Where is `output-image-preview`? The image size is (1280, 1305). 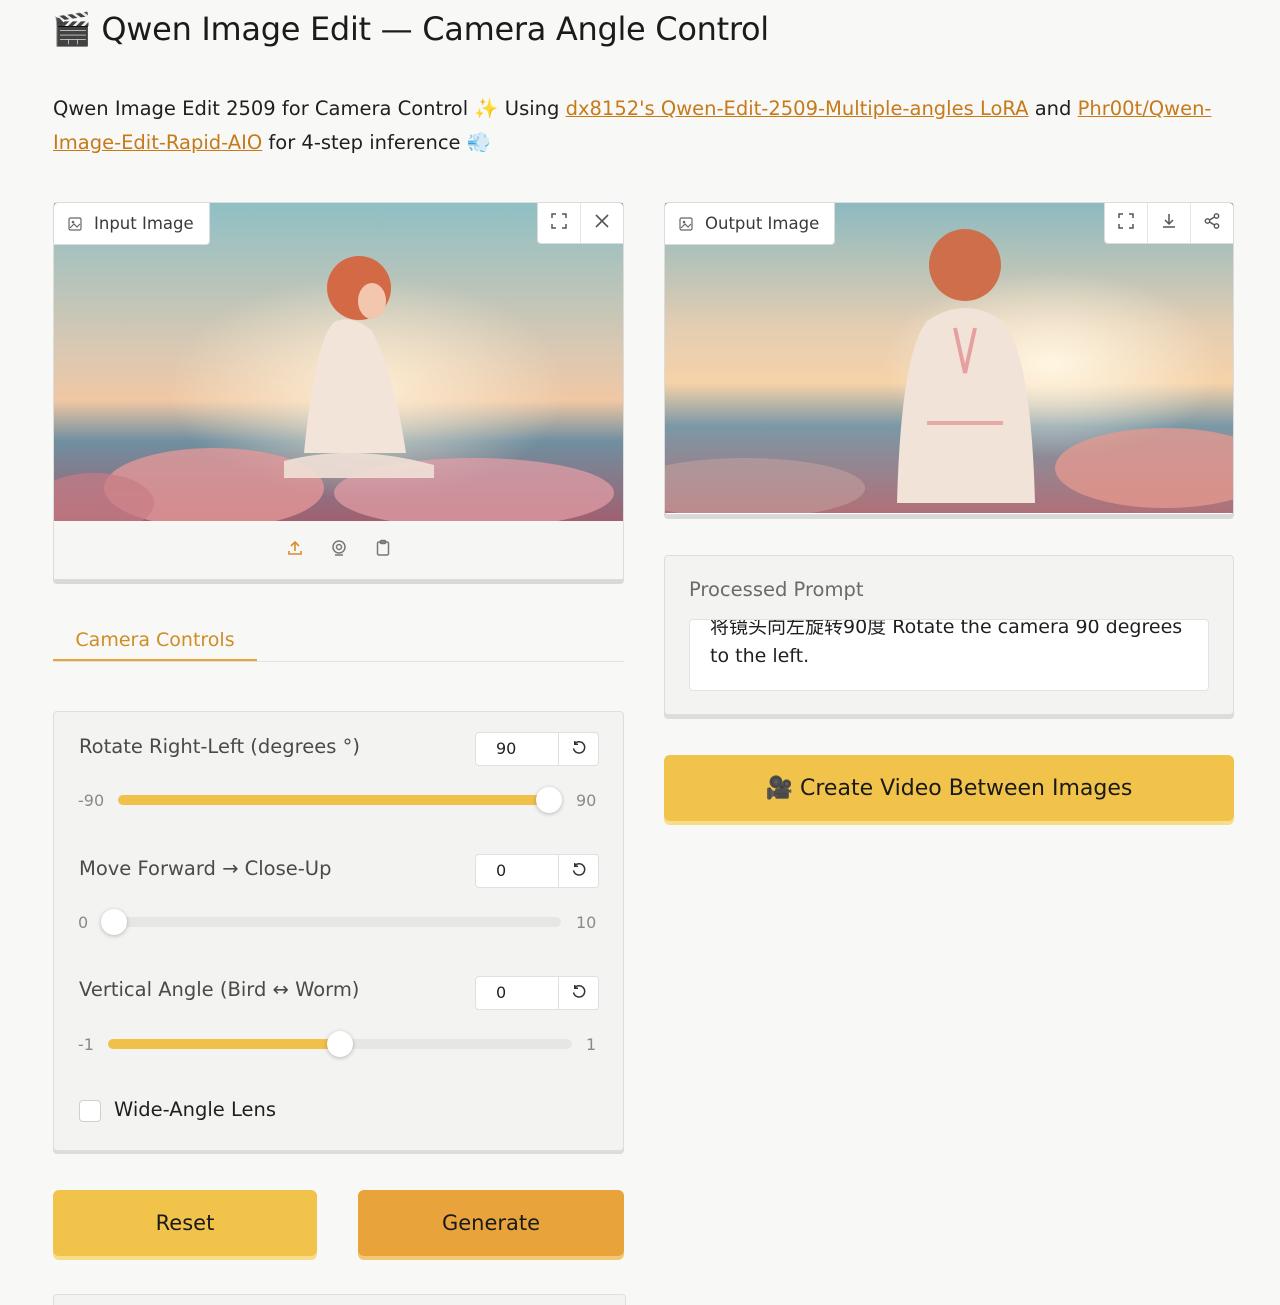
output-image-preview is located at coordinates (949, 358).